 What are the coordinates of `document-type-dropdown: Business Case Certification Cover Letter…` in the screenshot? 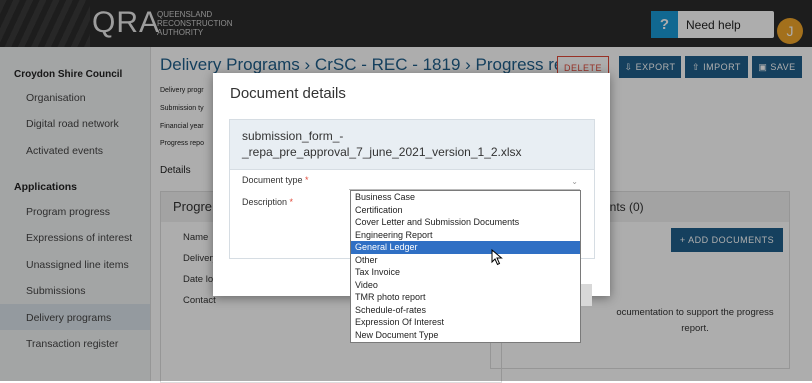 It's located at (465, 266).